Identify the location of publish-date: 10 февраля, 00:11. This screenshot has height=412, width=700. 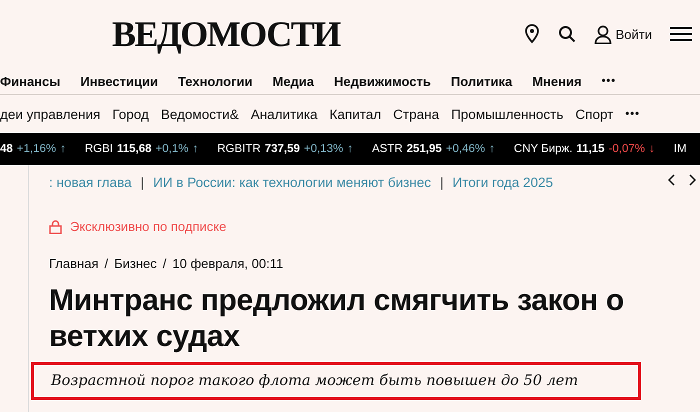
(228, 263).